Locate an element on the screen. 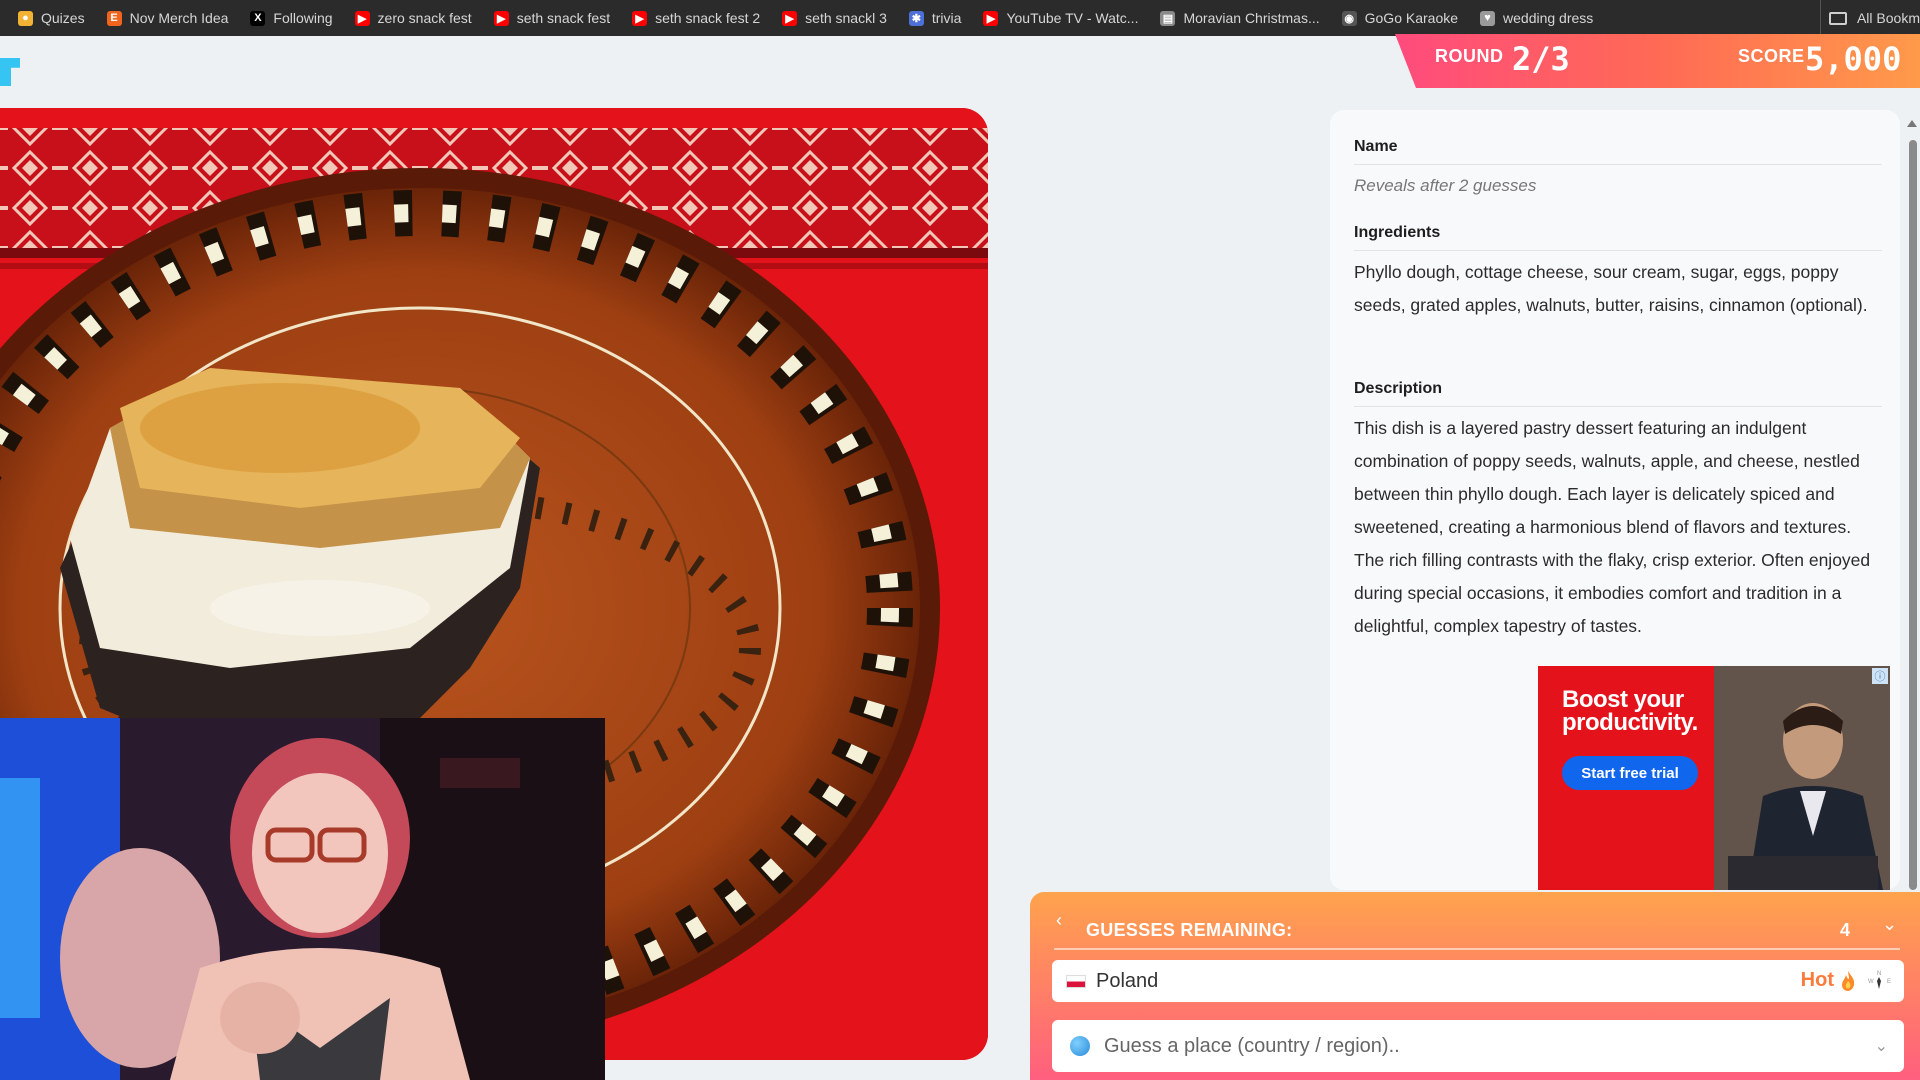 The height and width of the screenshot is (1080, 1920). bookmark-label: Following is located at coordinates (303, 18).